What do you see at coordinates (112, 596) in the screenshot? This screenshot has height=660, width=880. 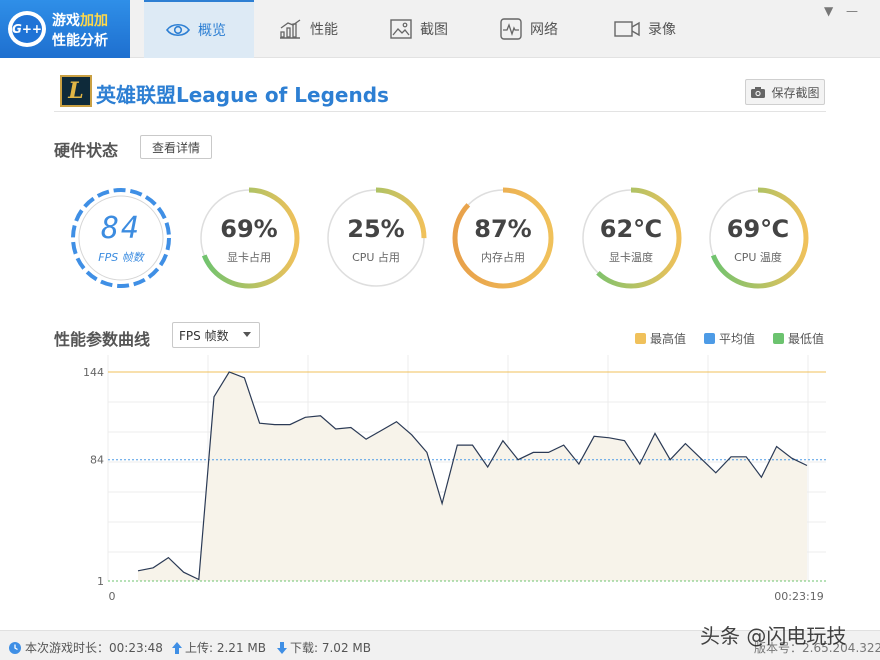 I see `x-tick-label: 0` at bounding box center [112, 596].